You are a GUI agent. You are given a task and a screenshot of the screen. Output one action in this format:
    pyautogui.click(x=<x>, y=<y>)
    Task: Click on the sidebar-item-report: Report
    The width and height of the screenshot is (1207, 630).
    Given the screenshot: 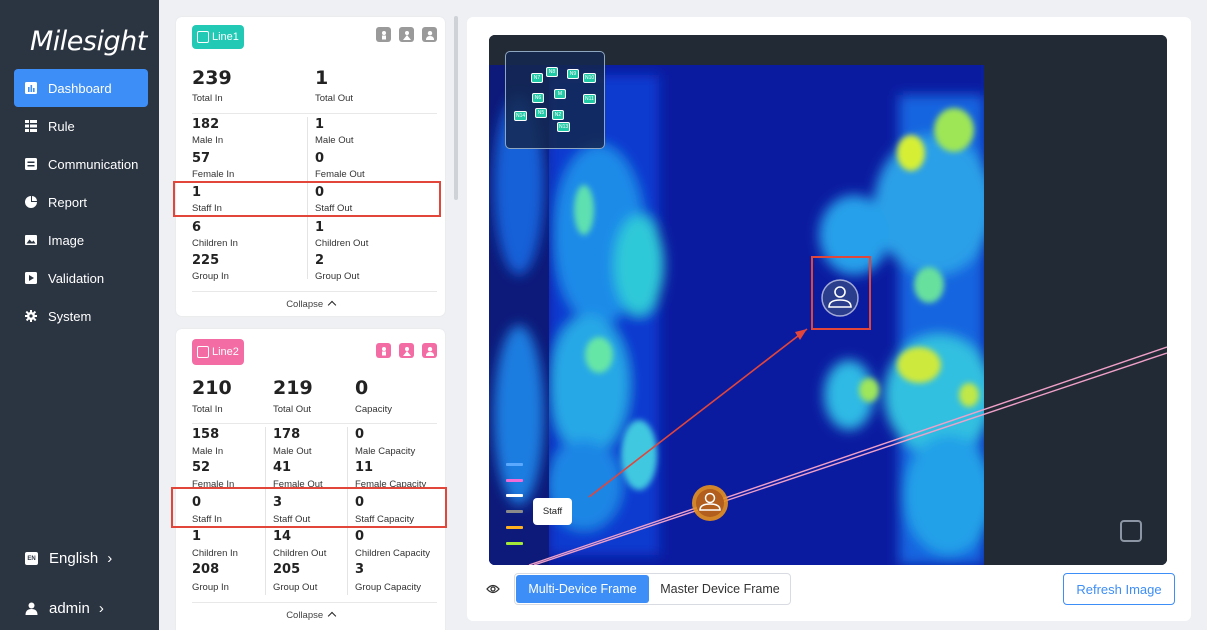 What is the action you would take?
    pyautogui.click(x=81, y=202)
    